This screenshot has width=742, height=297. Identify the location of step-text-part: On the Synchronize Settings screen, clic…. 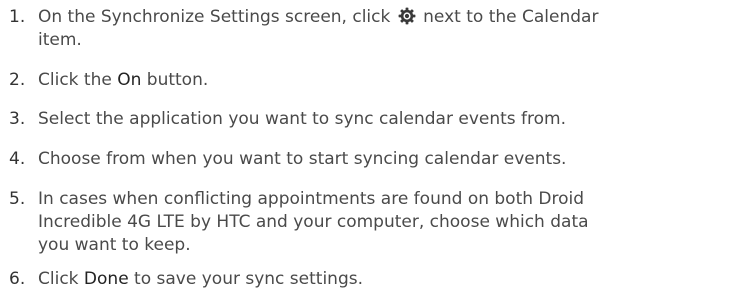
(214, 17).